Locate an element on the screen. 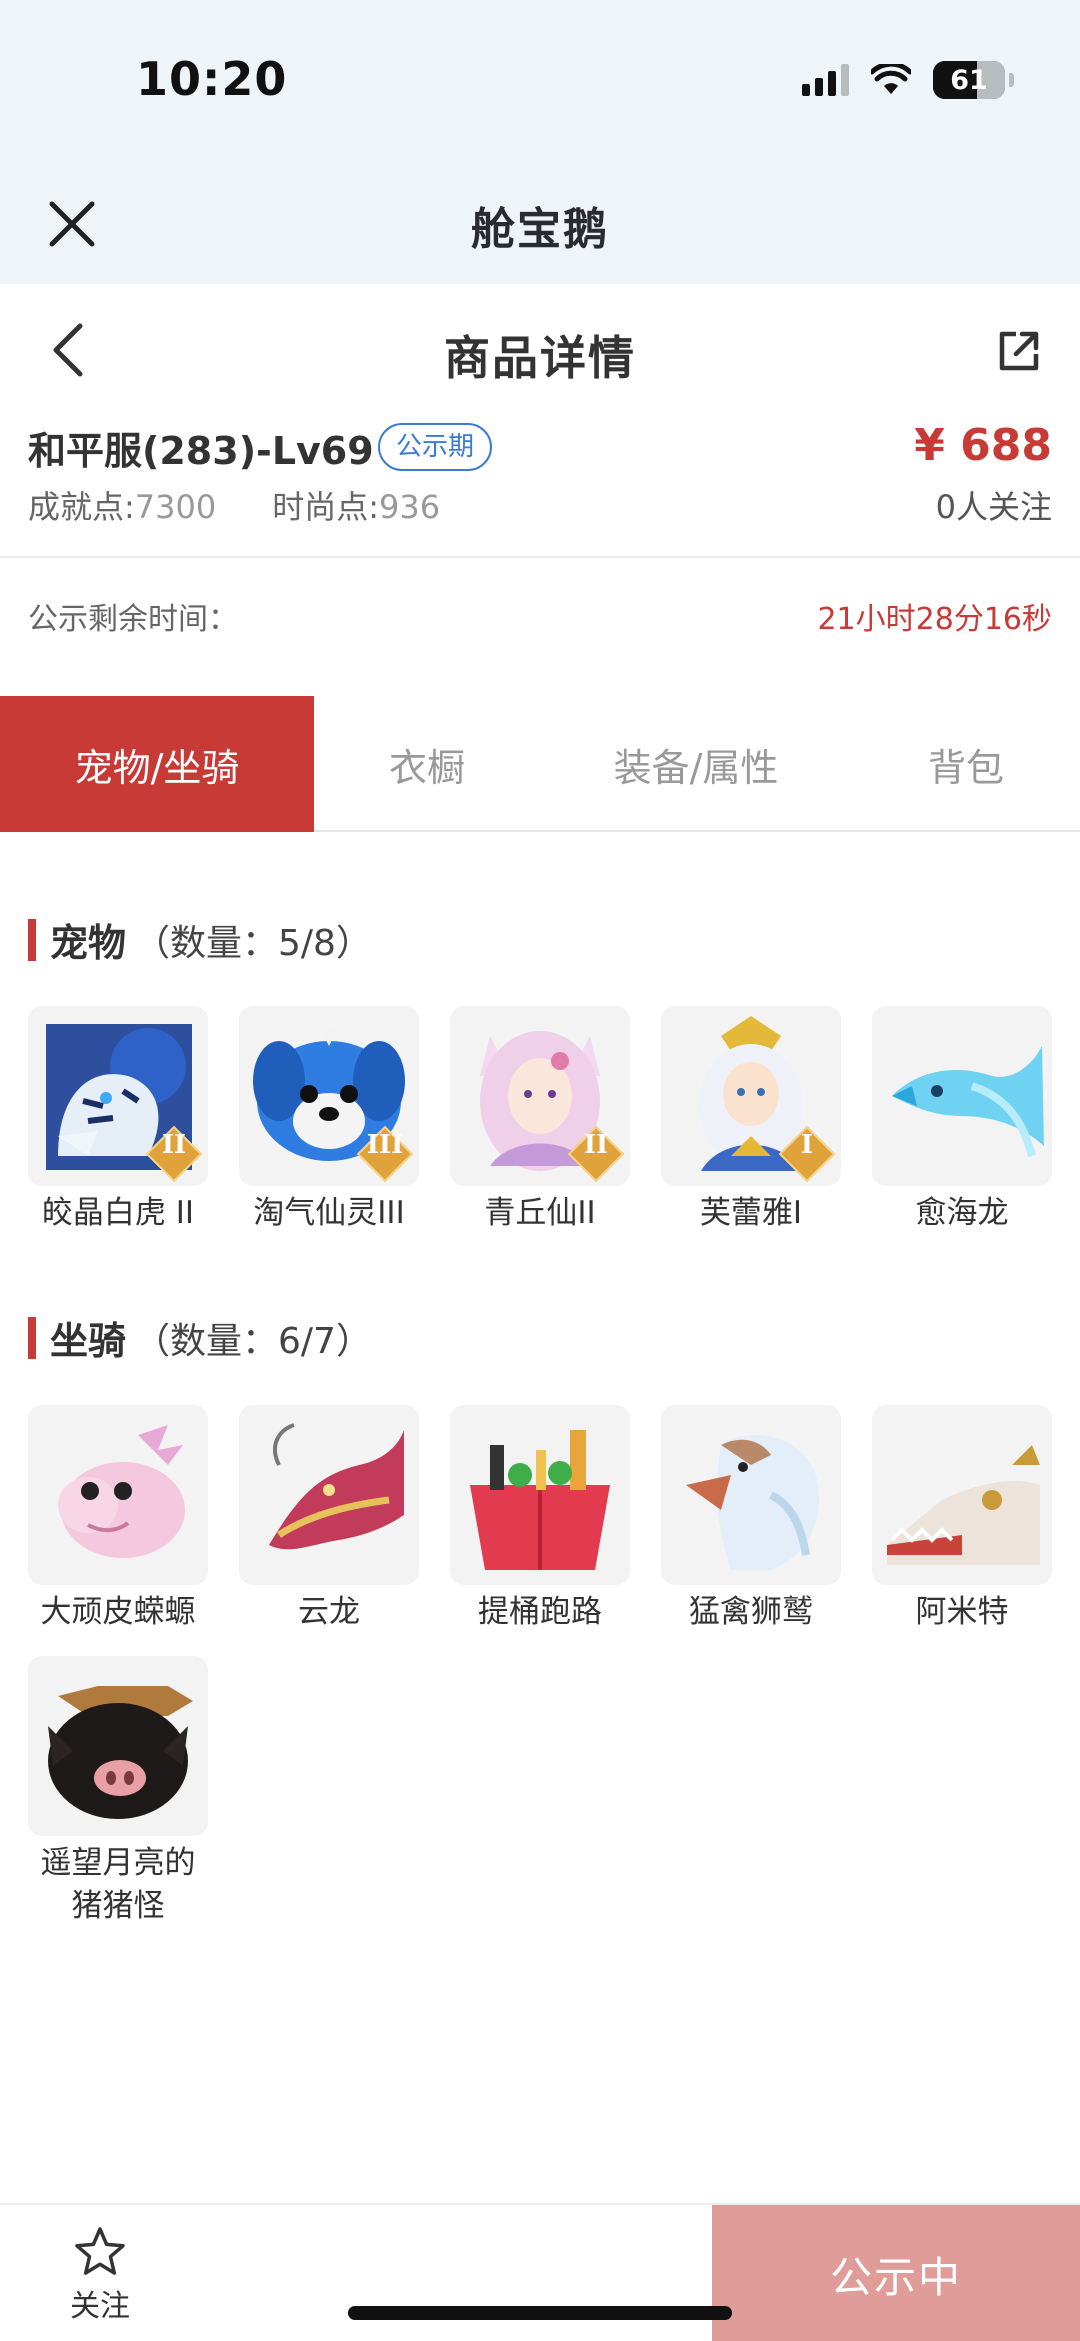 The width and height of the screenshot is (1080, 2341). publicity-tag: 公示期 is located at coordinates (435, 447).